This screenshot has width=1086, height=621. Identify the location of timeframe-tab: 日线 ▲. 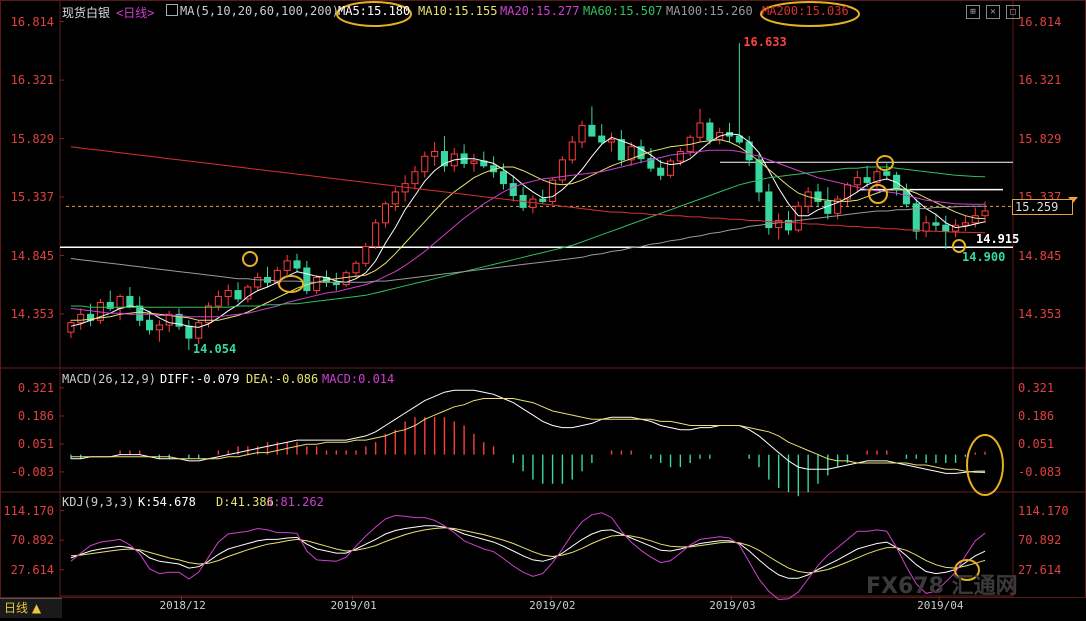
(31, 608).